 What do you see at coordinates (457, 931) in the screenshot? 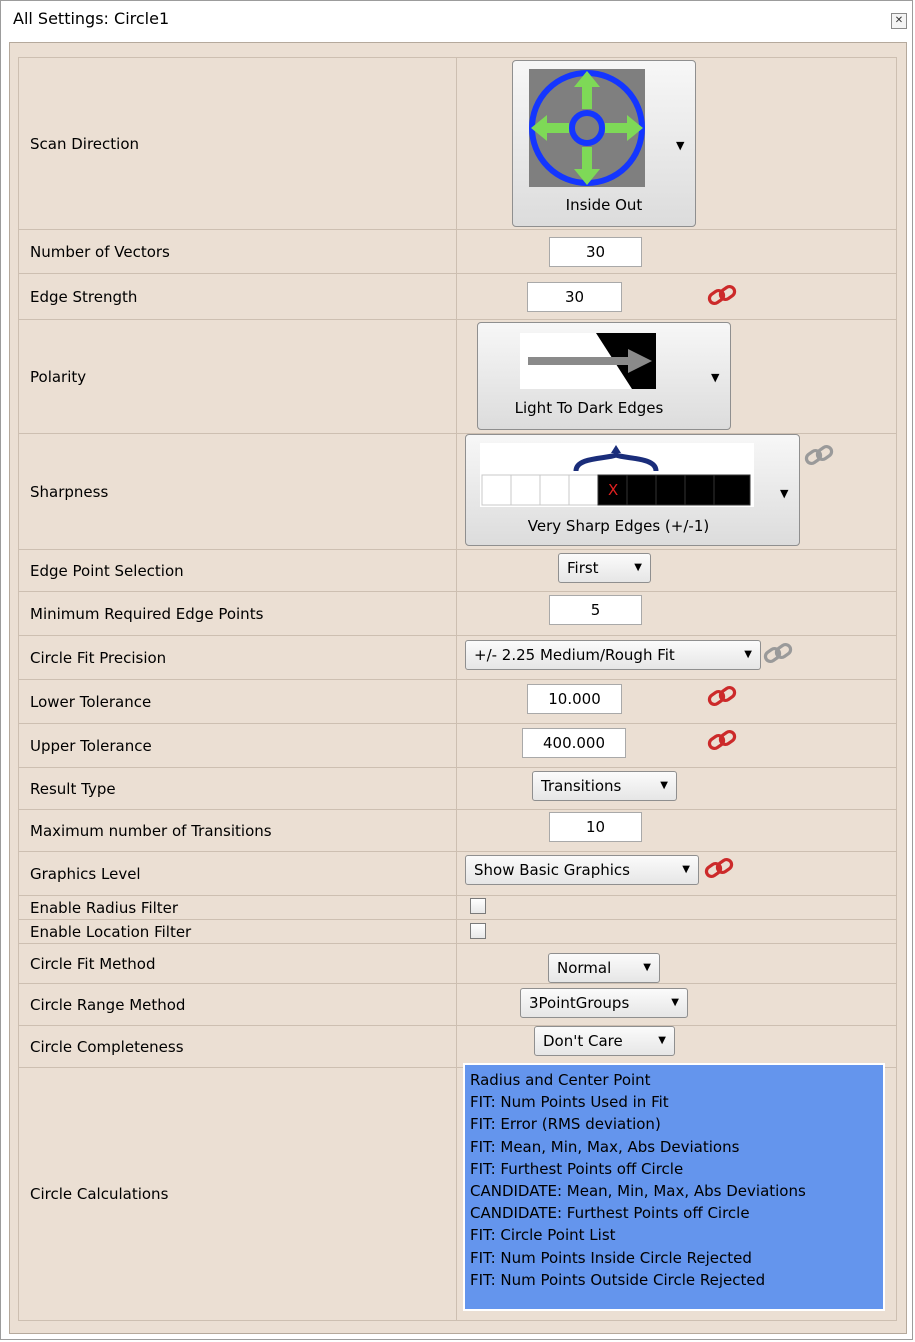
I see `row-enable-location-filter: Enable Location Filter` at bounding box center [457, 931].